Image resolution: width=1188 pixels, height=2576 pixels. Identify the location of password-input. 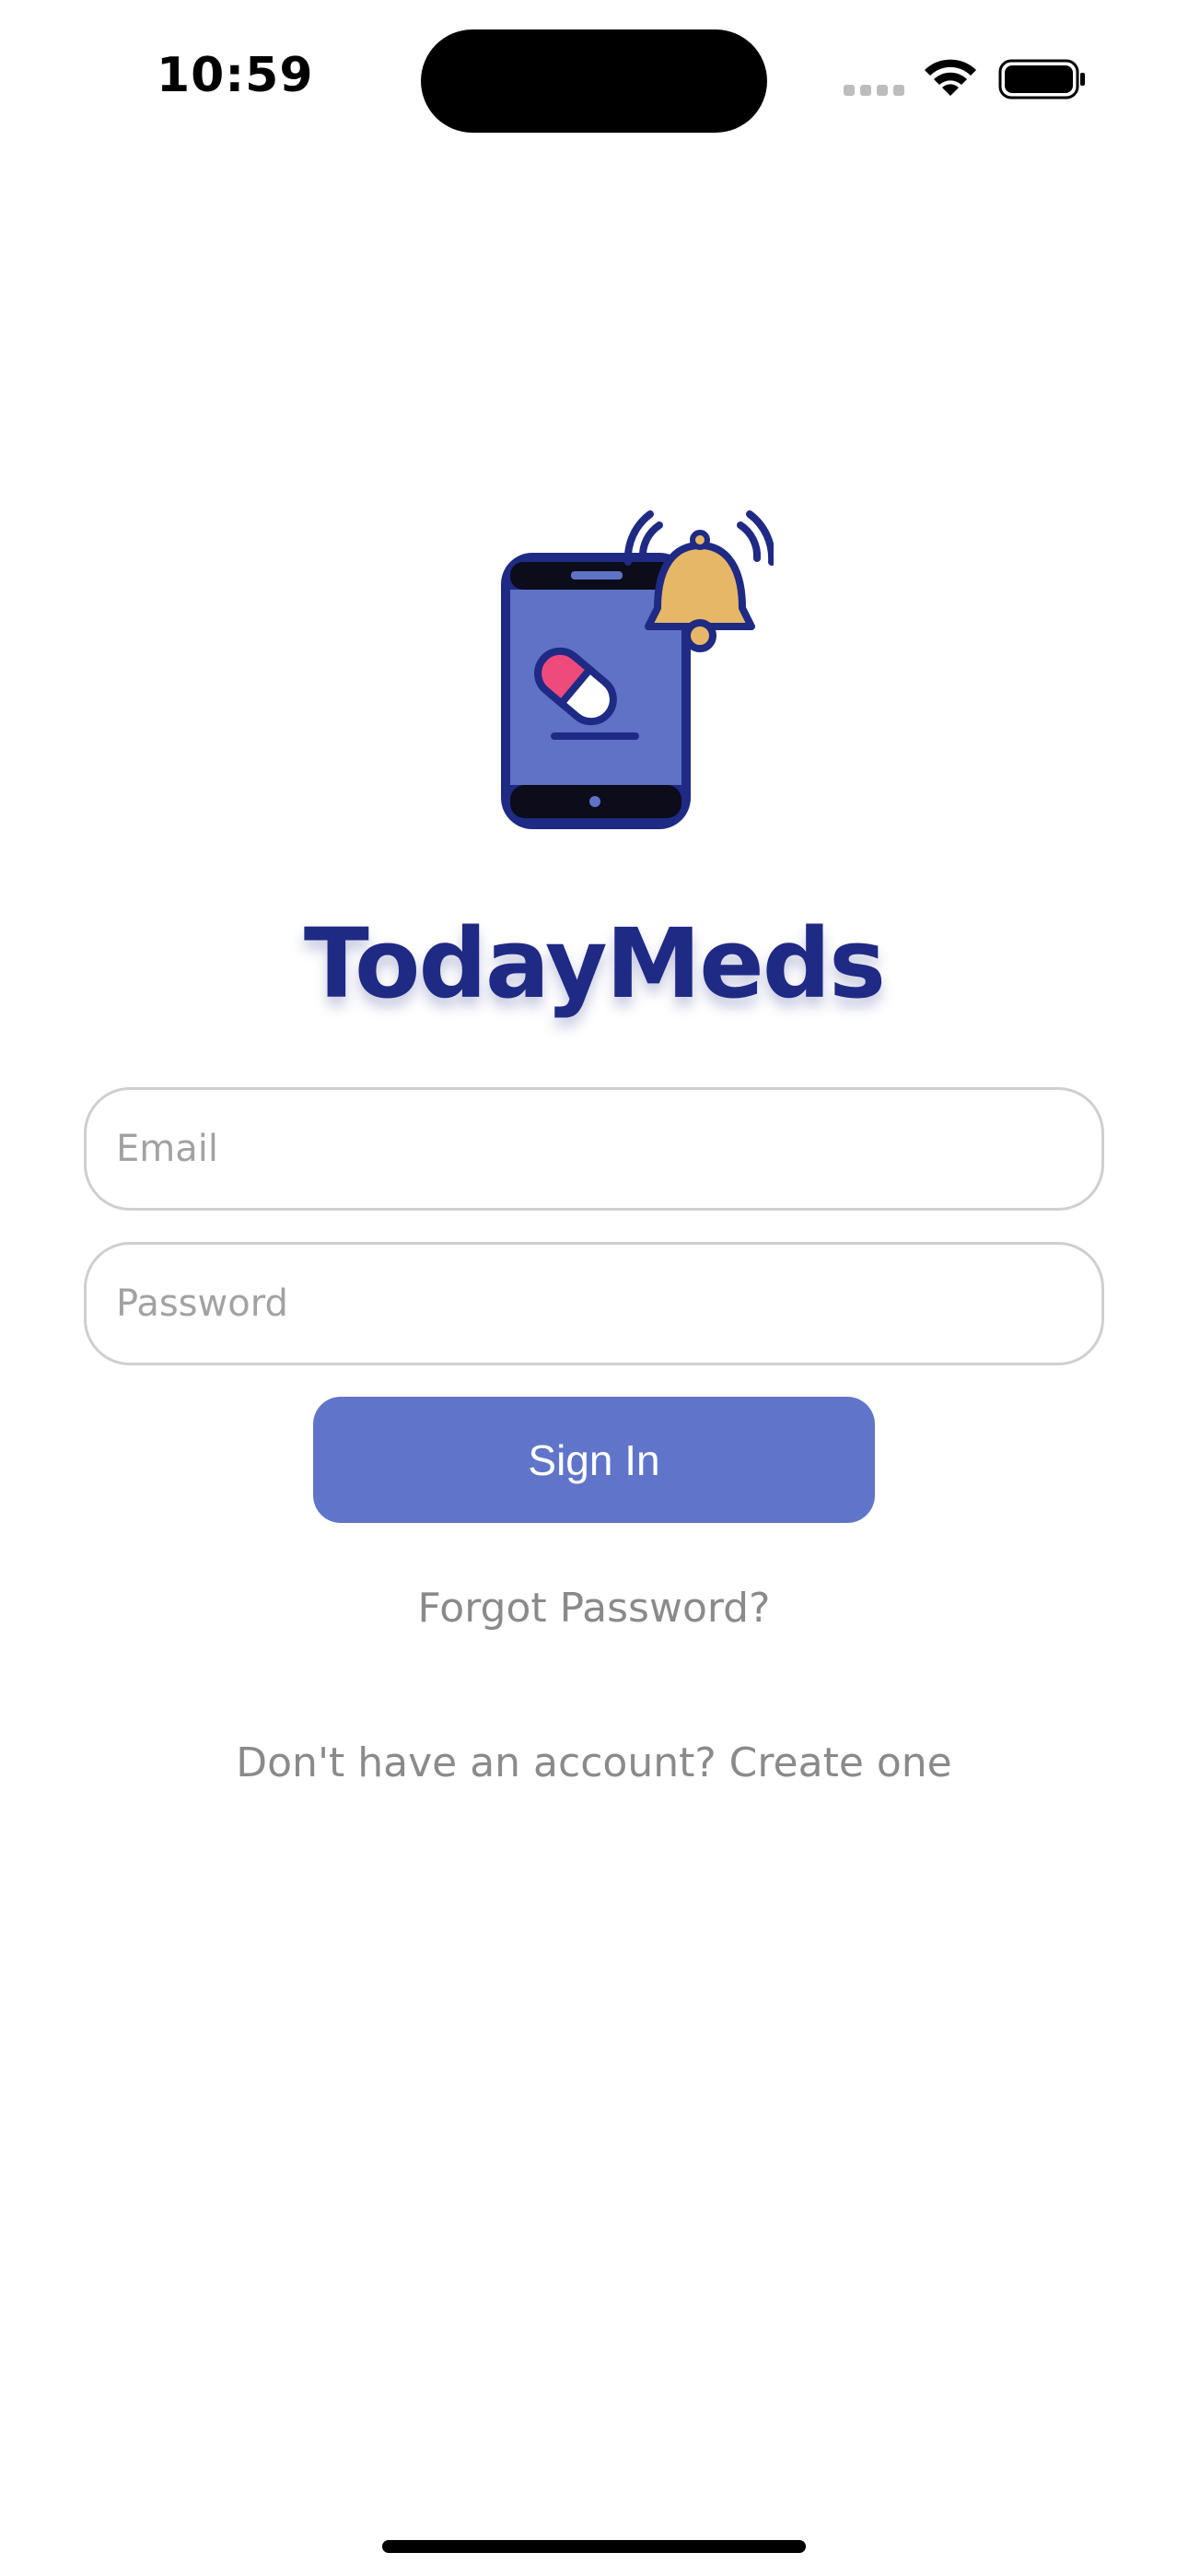
(594, 1304).